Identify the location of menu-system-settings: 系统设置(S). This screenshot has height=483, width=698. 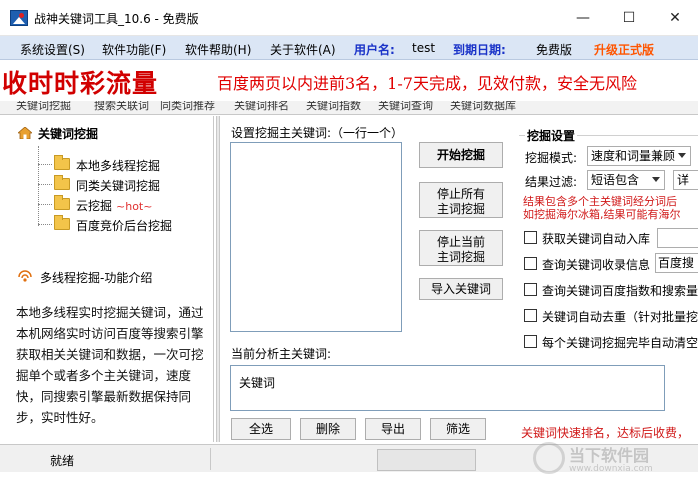
(52, 49).